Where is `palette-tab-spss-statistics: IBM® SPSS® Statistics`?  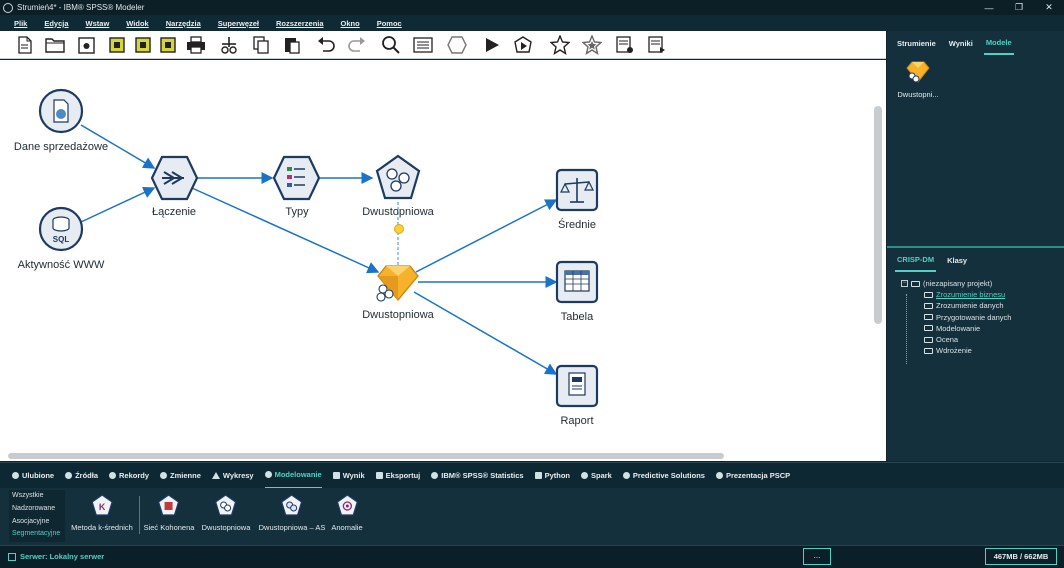 palette-tab-spss-statistics: IBM® SPSS® Statistics is located at coordinates (477, 476).